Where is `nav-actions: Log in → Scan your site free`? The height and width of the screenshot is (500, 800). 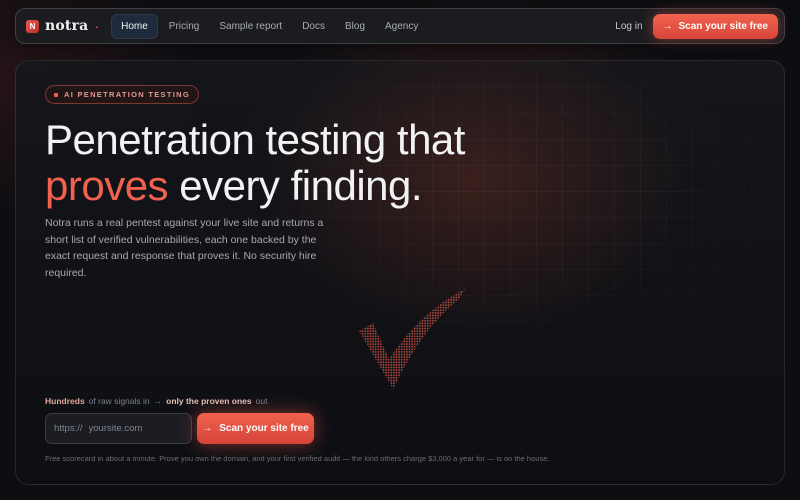 nav-actions: Log in → Scan your site free is located at coordinates (696, 26).